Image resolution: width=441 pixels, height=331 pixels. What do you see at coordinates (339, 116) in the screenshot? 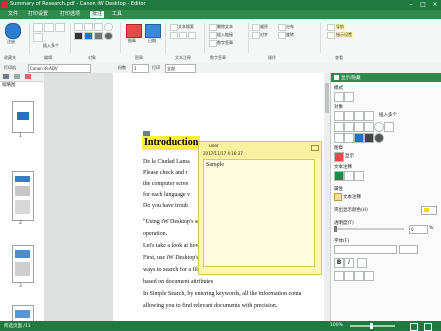
I see `pointer-icon` at bounding box center [339, 116].